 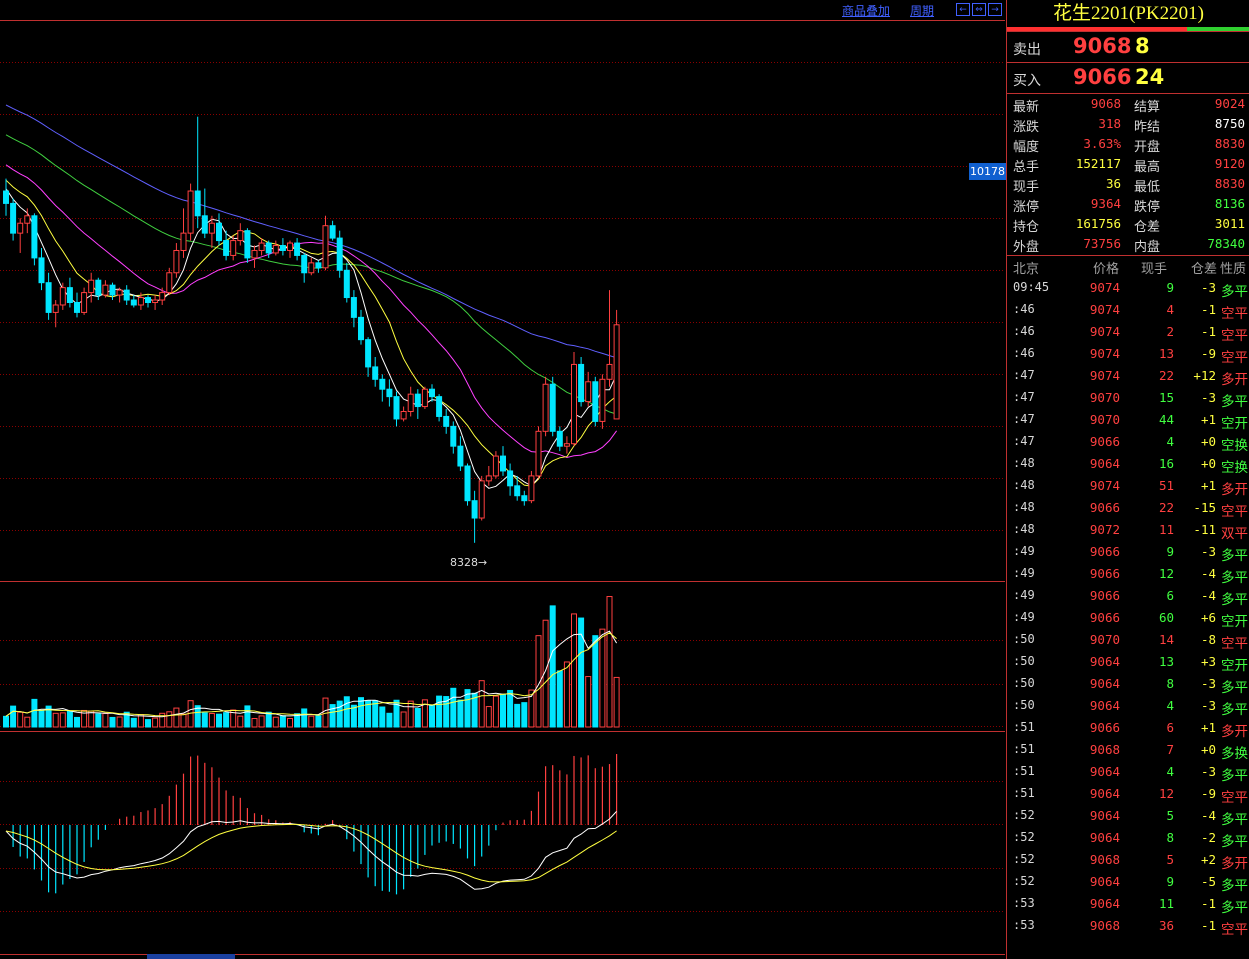 I want to click on tick-row: :49 9066 9 -3 多平, so click(x=1128, y=552).